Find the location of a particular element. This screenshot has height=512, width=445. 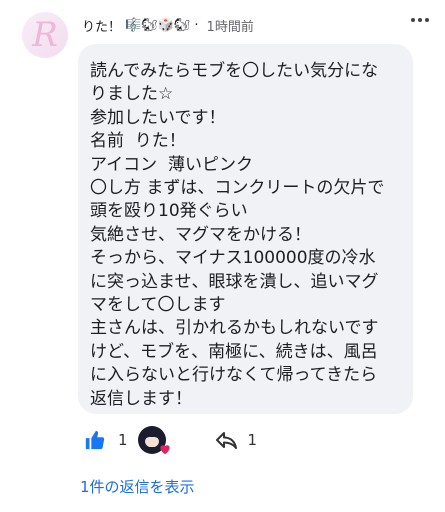

comment-header: りた！ 🎼🐿🎲🐿 · 1時間前 is located at coordinates (168, 25).